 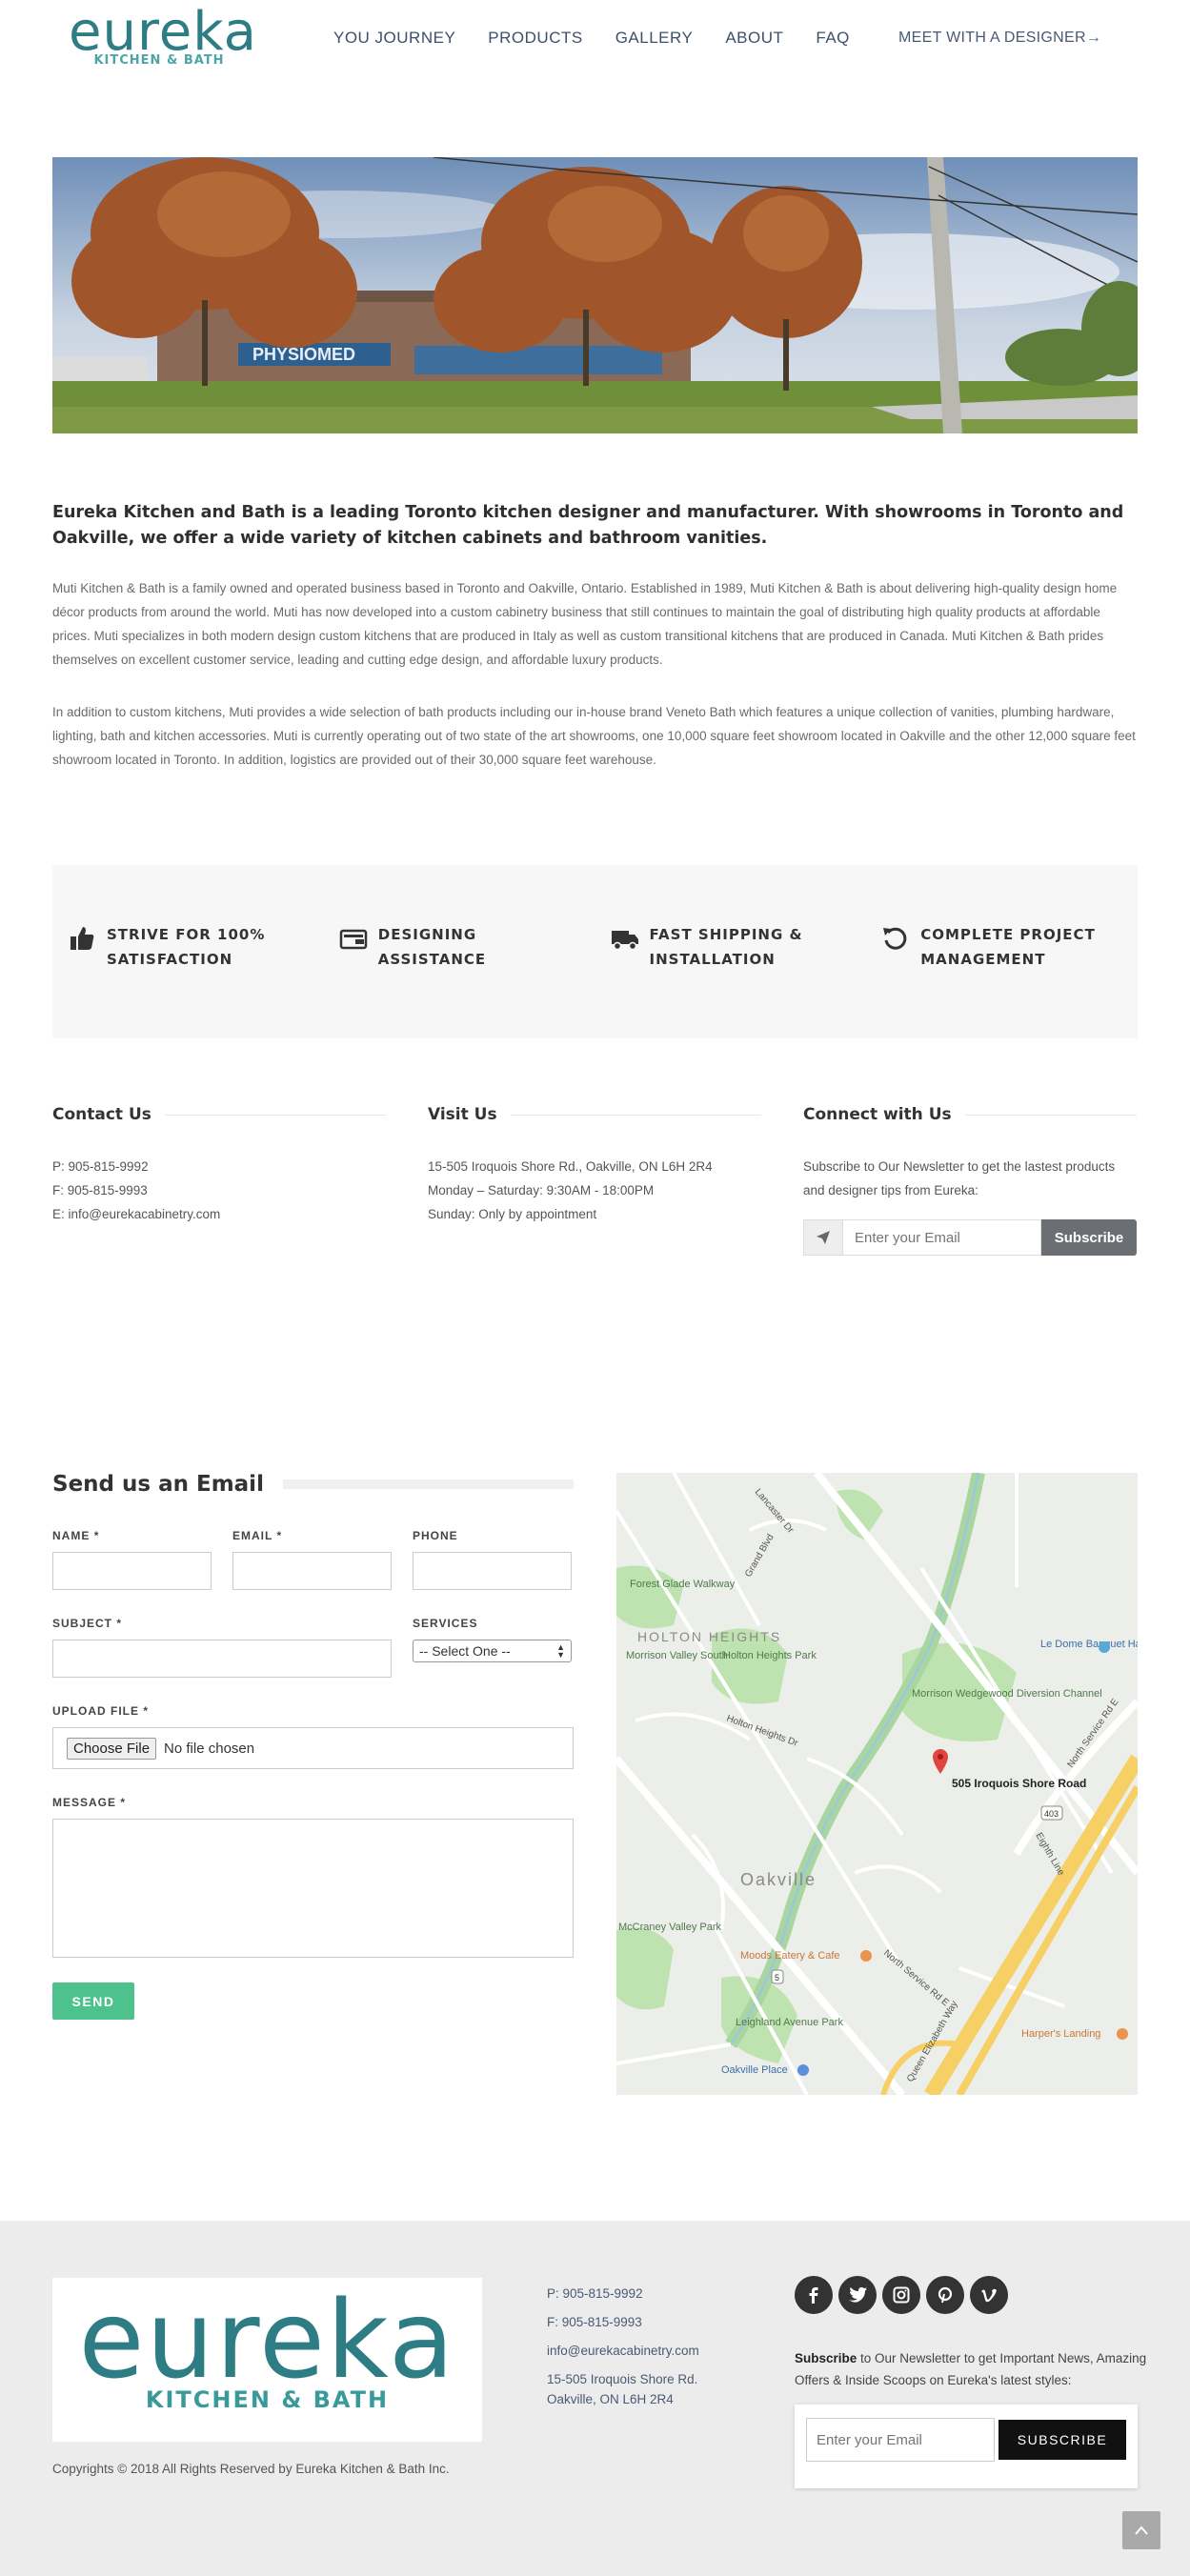 I want to click on contact-email: E: info@eurekacabinetry.com, so click(x=219, y=1214).